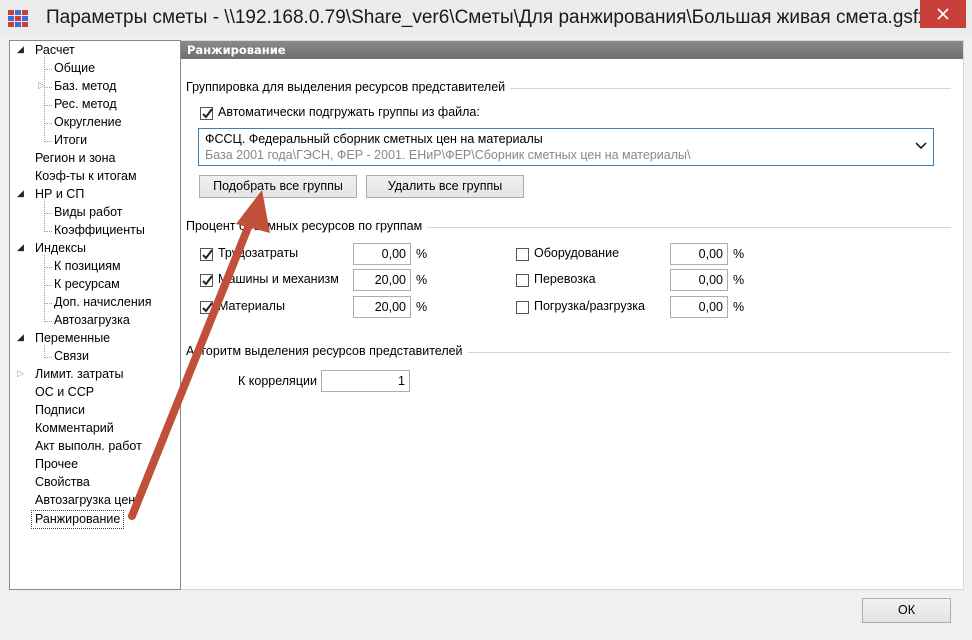 Image resolution: width=972 pixels, height=640 pixels. I want to click on close-button, so click(943, 14).